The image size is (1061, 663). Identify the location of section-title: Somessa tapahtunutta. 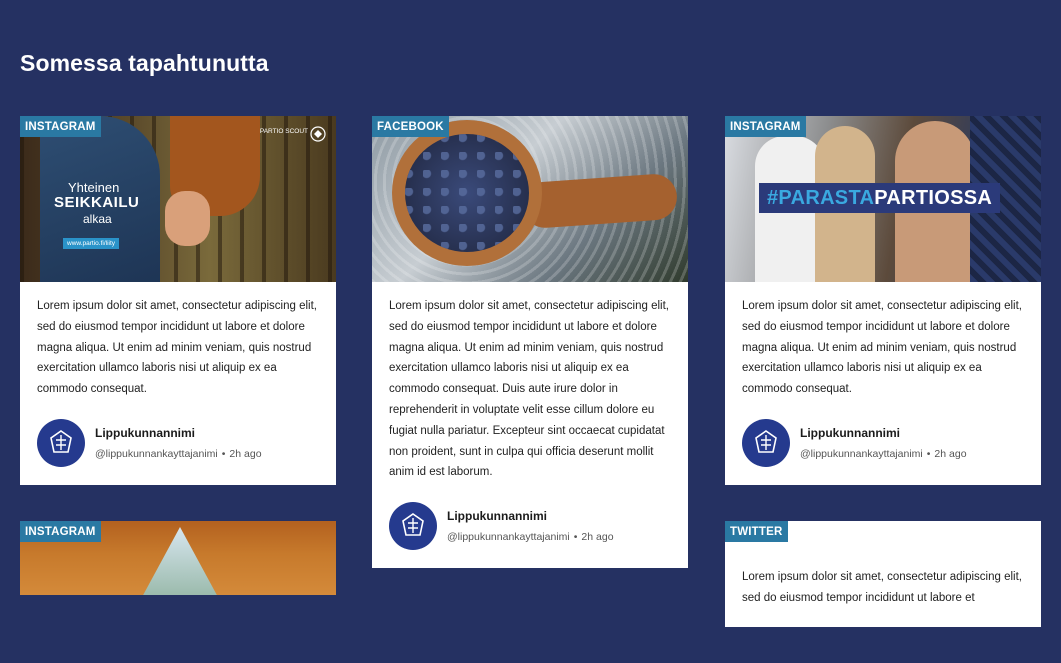
(144, 63).